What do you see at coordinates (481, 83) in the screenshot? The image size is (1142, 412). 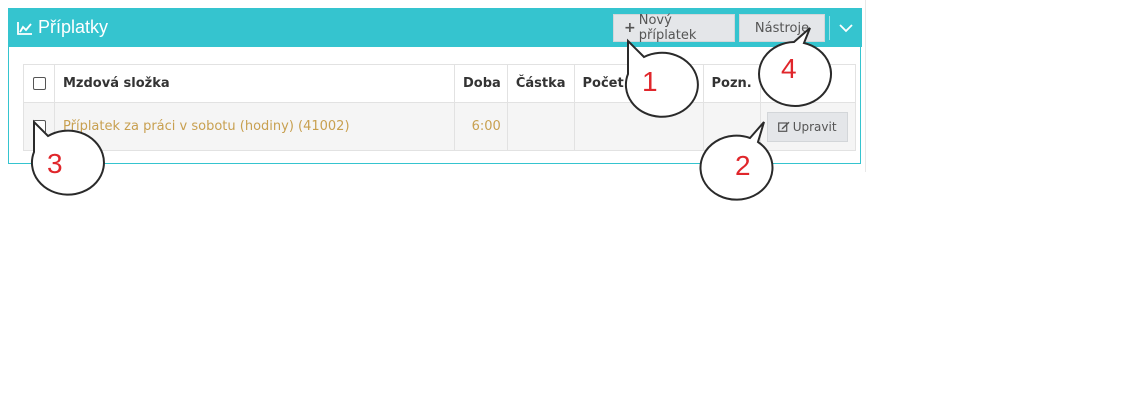 I see `column-header-duration: Doba` at bounding box center [481, 83].